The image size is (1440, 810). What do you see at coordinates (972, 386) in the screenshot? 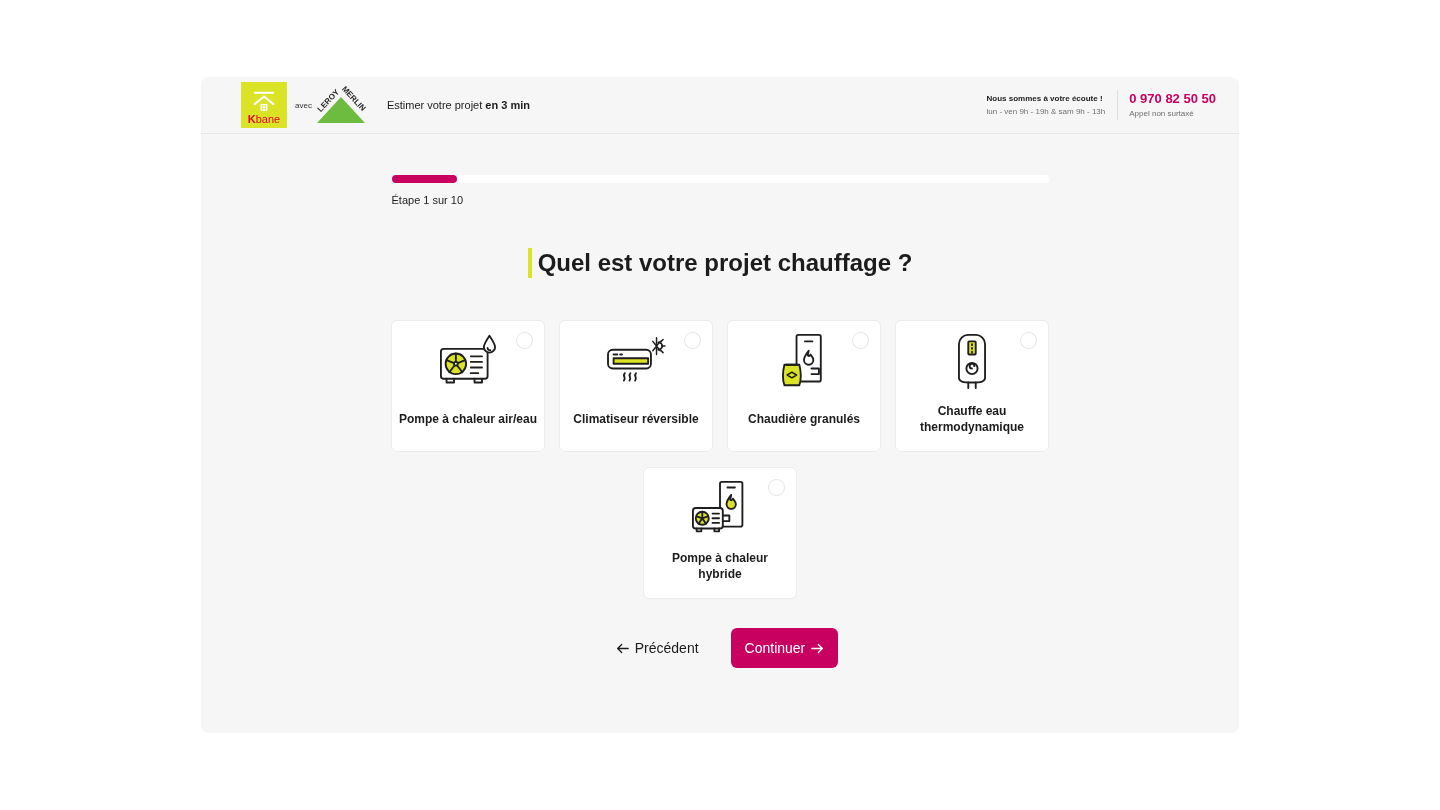
I see `option-card: Chauffe eau thermodynamique` at bounding box center [972, 386].